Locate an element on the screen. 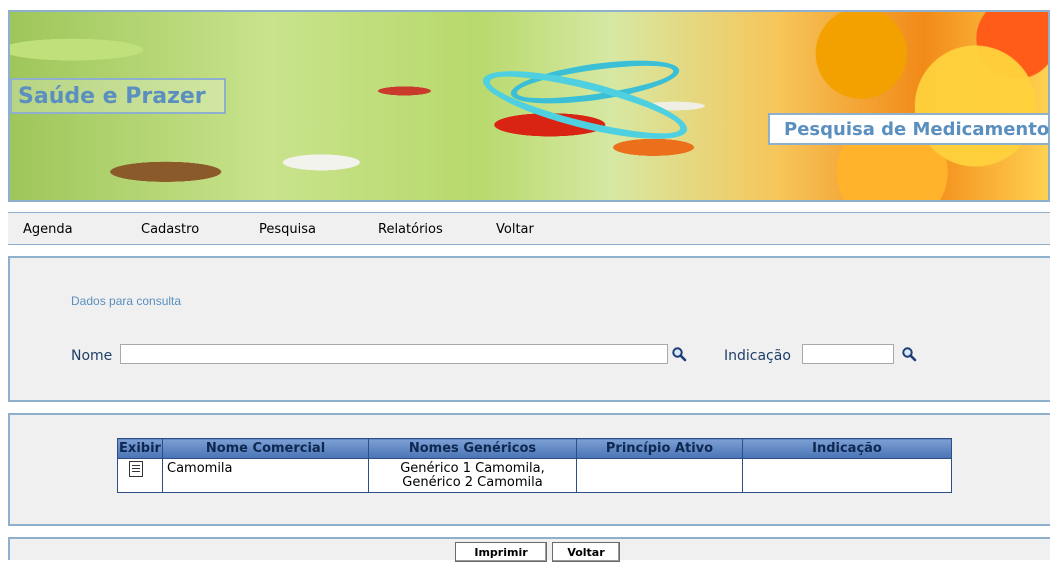  menu-item-pesquisa: Pesquisa is located at coordinates (287, 229).